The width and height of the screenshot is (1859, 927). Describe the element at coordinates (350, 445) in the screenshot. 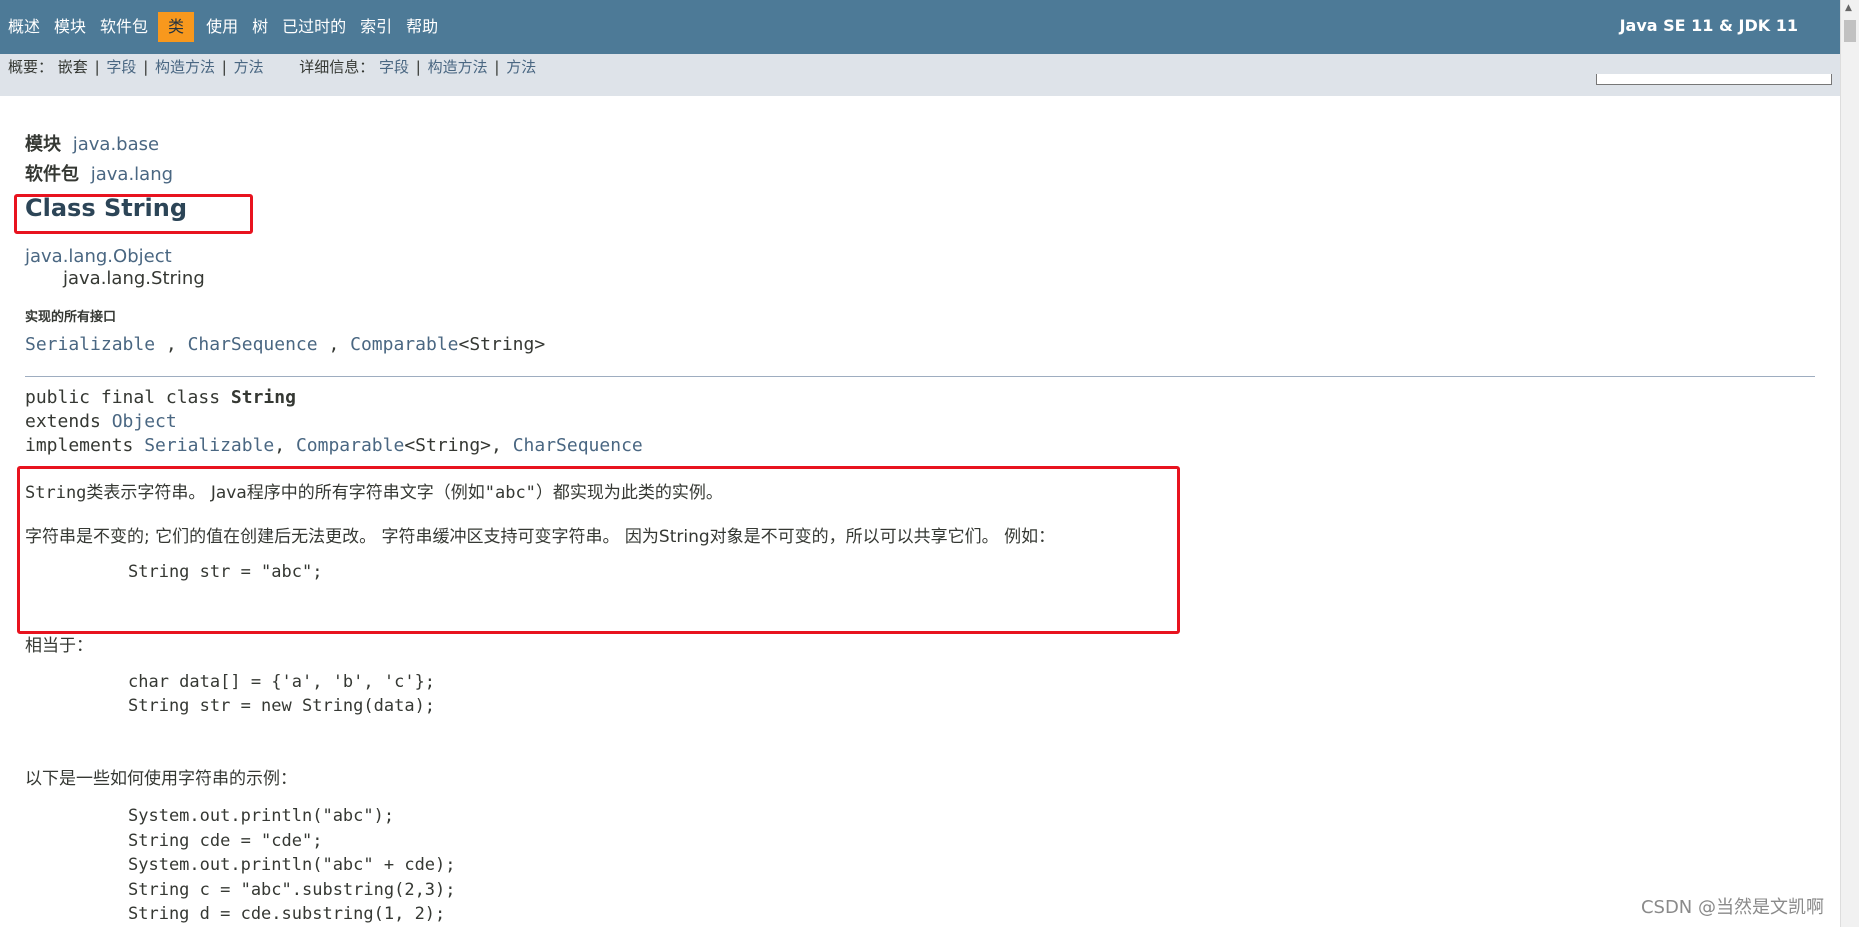

I see `sig-comparable-link: Comparable` at that location.